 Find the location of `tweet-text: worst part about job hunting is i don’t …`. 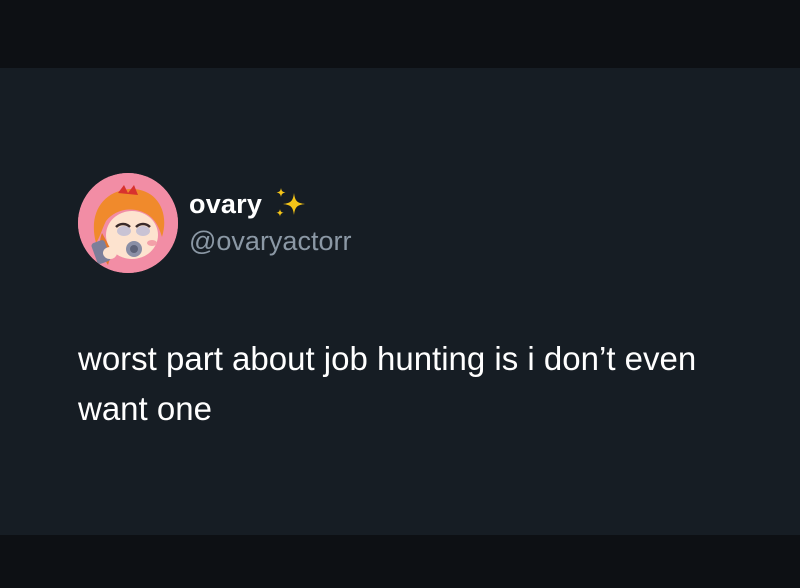

tweet-text: worst part about job hunting is i don’t … is located at coordinates (387, 383).